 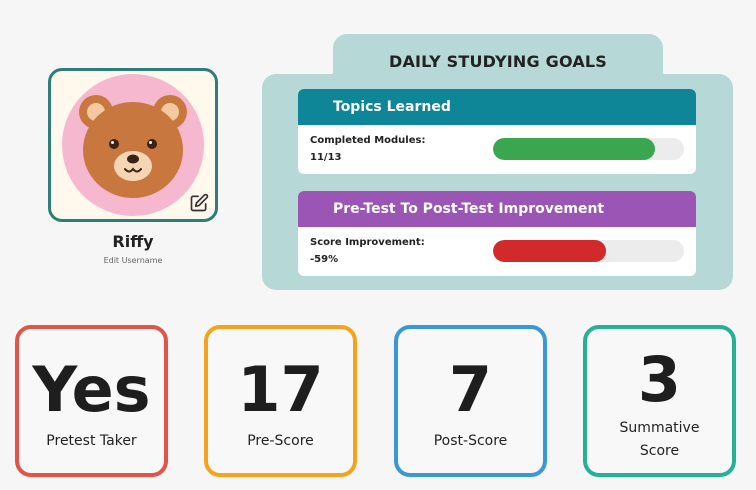 I want to click on improvement-header: Pre-Test To Post-Test Improvement, so click(x=497, y=209).